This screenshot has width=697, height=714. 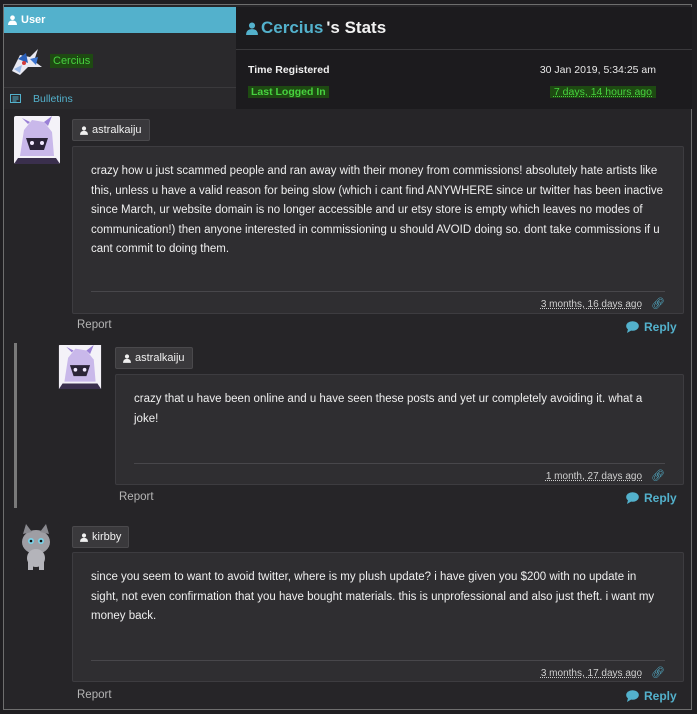 I want to click on newspaper-icon, so click(x=15, y=98).